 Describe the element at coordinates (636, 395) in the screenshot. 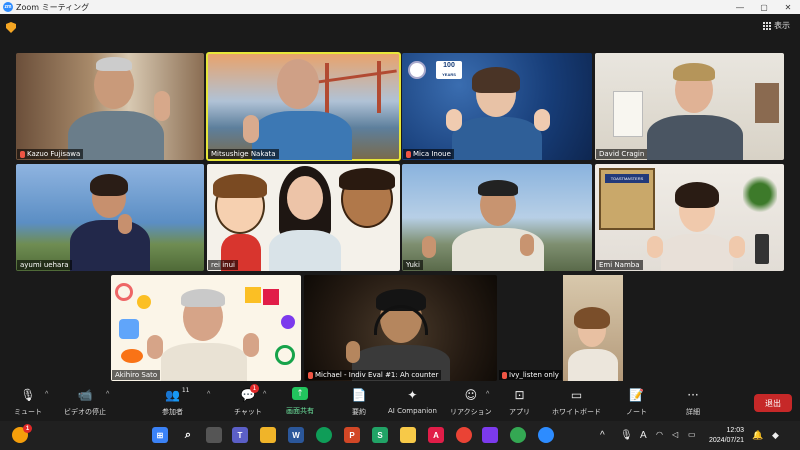

I see `notes-icon: 📝` at that location.